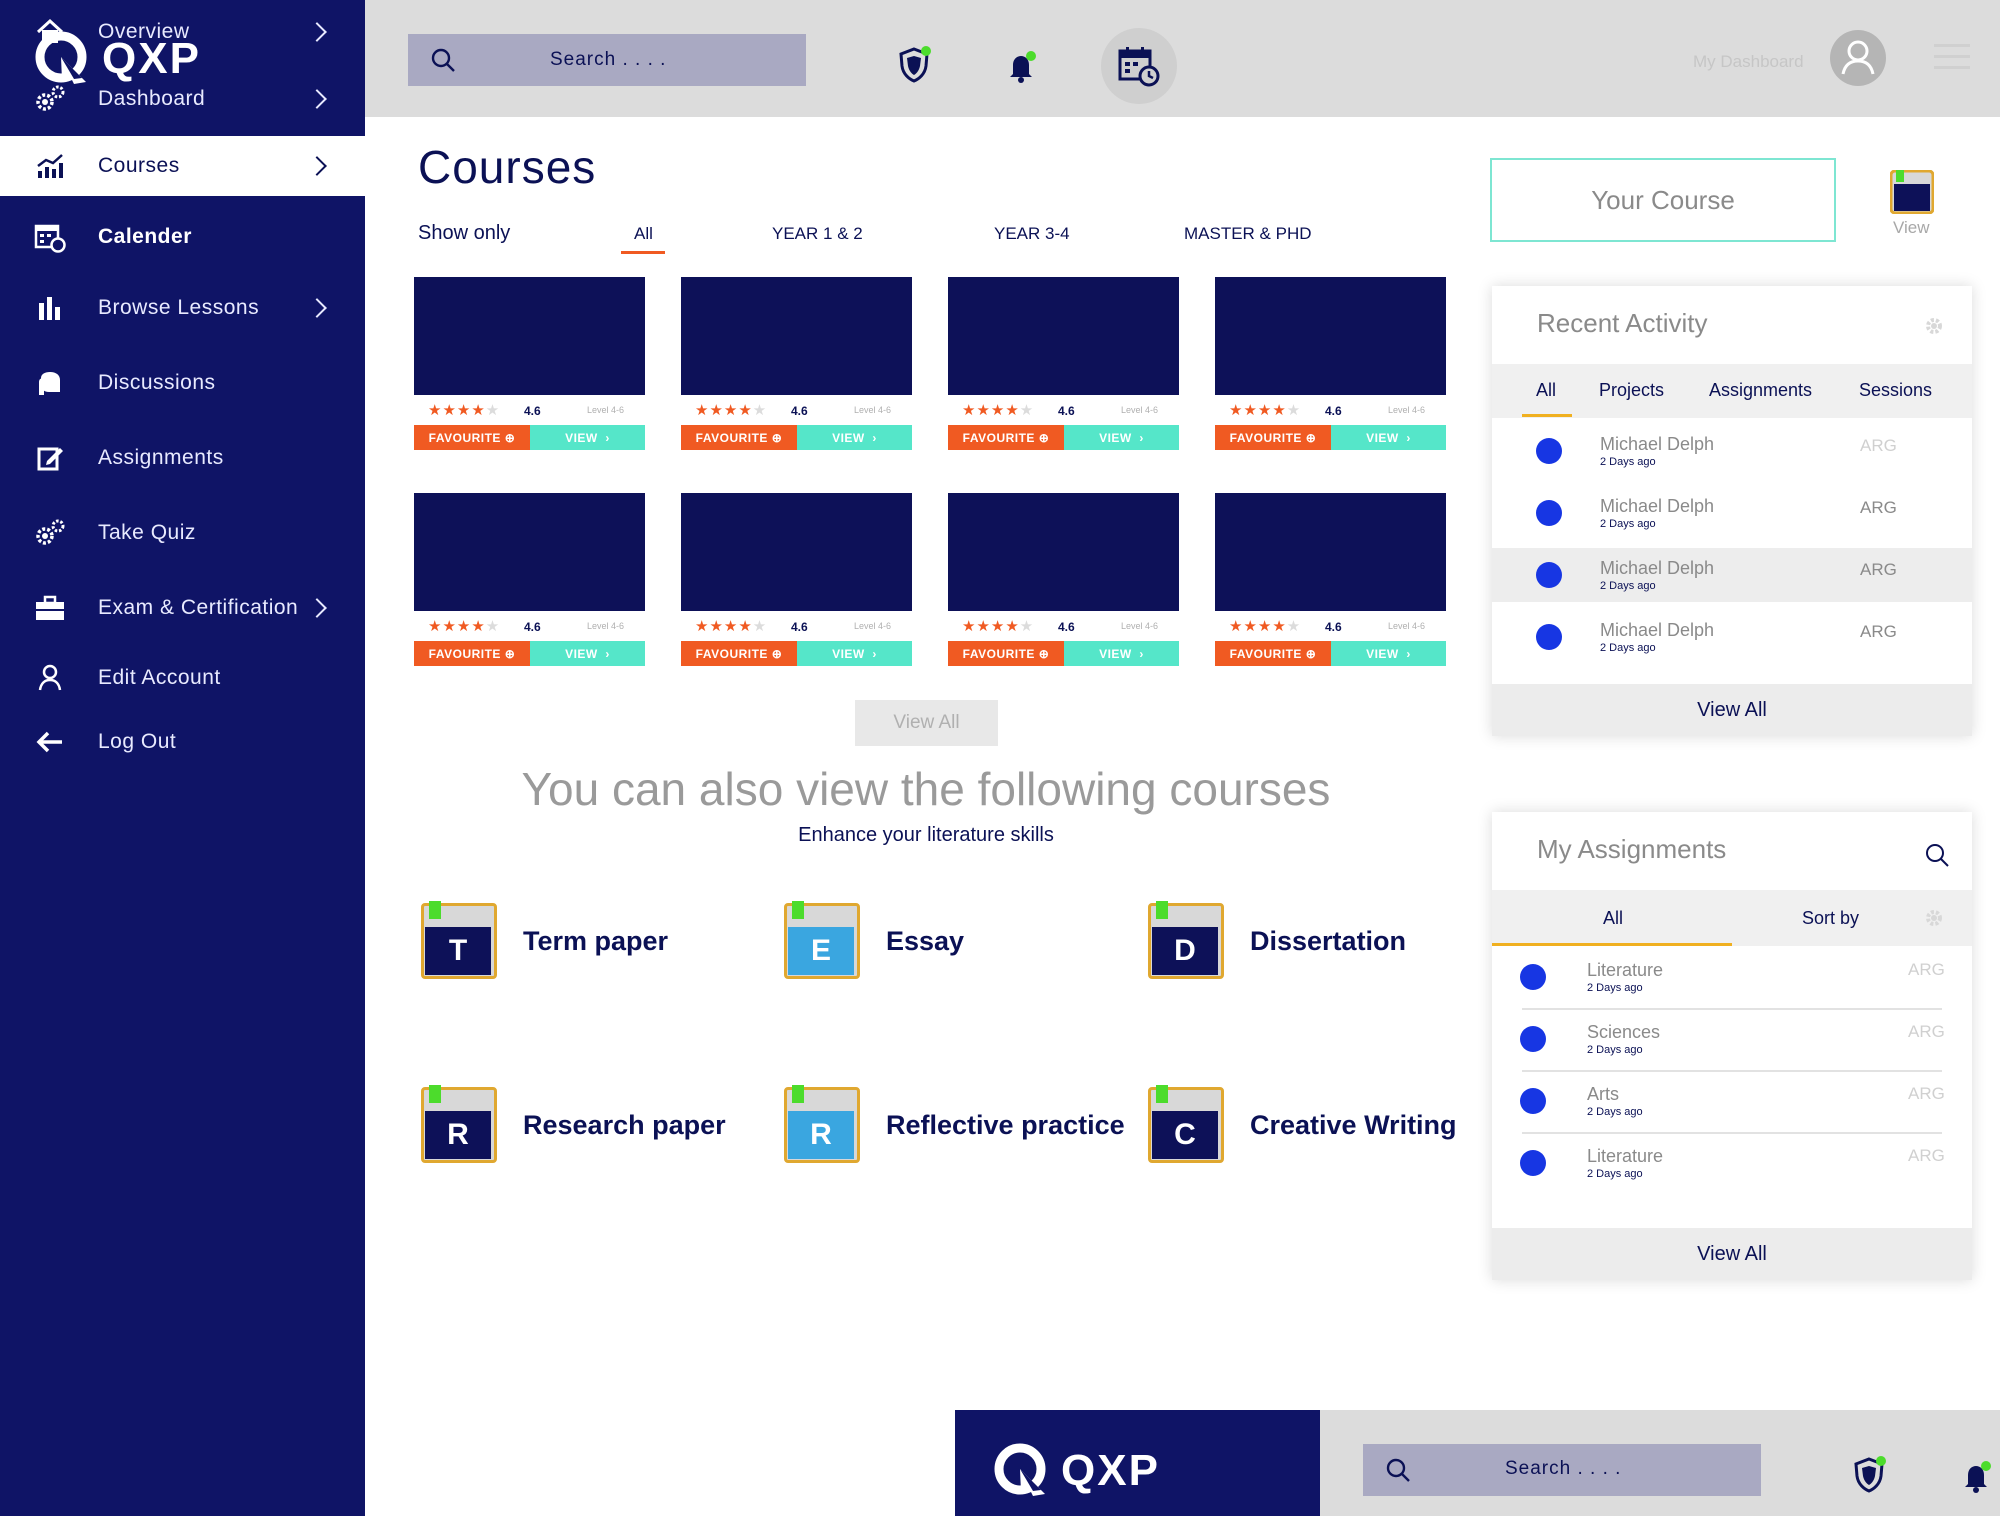  Describe the element at coordinates (1748, 62) in the screenshot. I see `my-dashboard-link: My Dashboard` at that location.